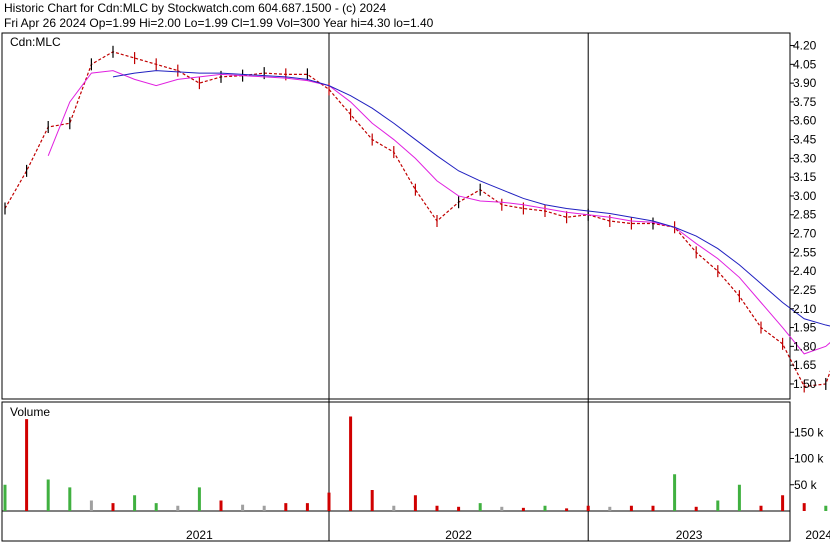 The image size is (830, 543). Describe the element at coordinates (805, 158) in the screenshot. I see `price-tick-label: 3.30` at that location.